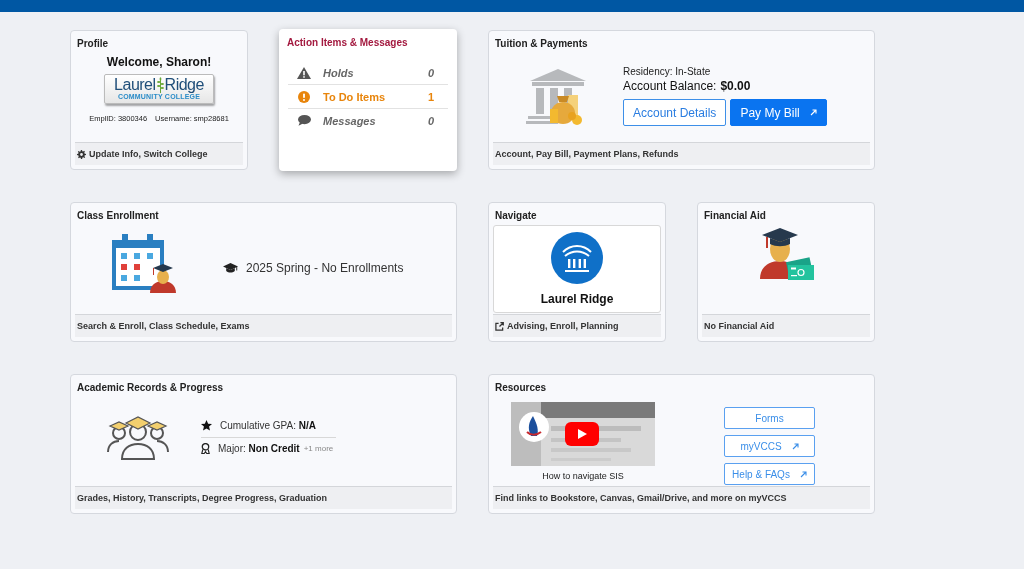  I want to click on graduate-with-cash-drawing, so click(786, 253).